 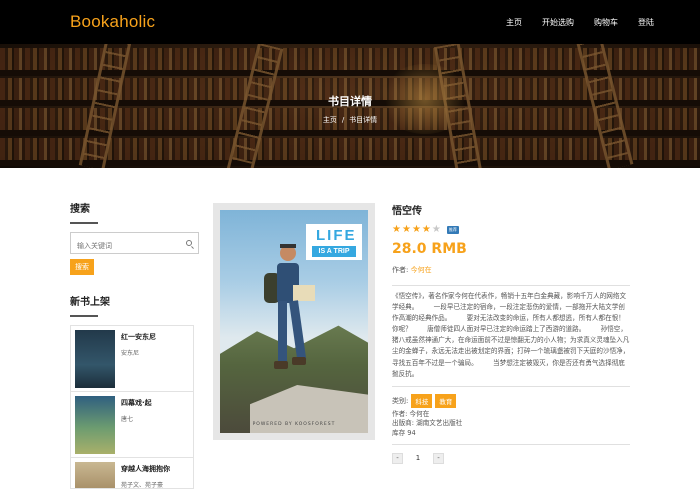 I want to click on recommend-badge: 推荐, so click(x=452, y=230).